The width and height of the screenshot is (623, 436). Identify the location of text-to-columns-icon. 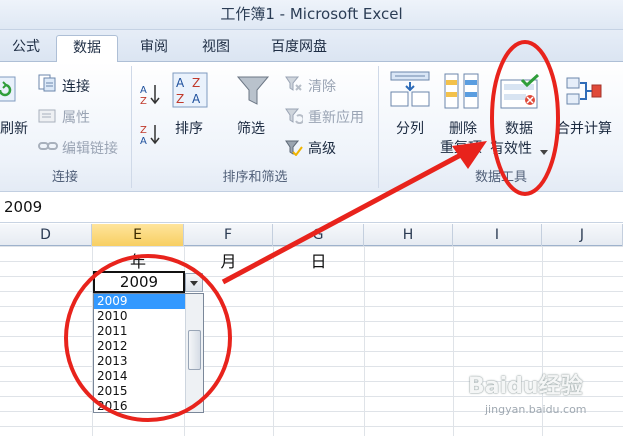
(410, 90).